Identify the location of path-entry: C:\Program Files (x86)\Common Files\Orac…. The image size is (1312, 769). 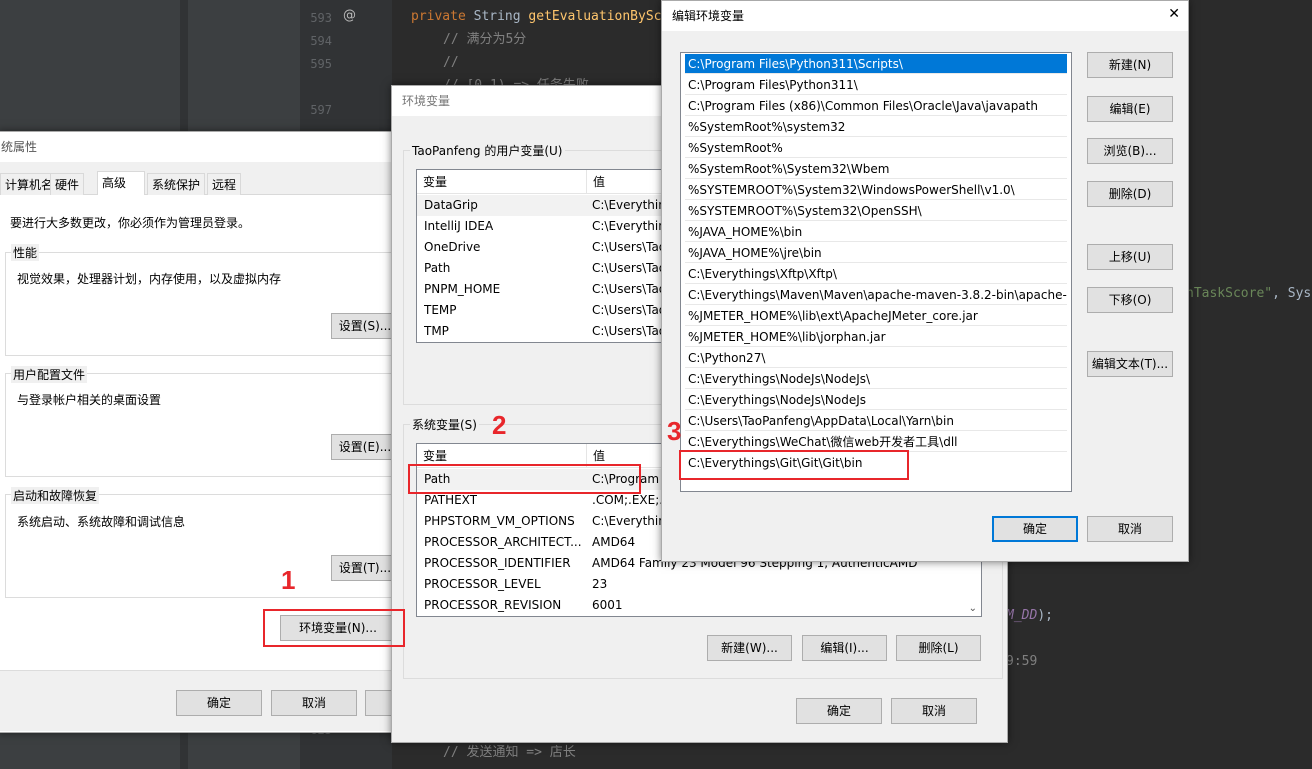
(876, 106).